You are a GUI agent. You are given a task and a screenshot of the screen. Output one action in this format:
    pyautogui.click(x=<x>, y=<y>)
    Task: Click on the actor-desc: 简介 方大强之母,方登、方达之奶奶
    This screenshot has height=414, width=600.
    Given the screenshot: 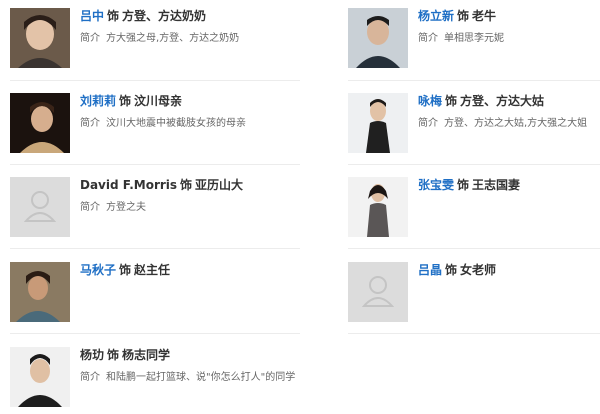 What is the action you would take?
    pyautogui.click(x=160, y=38)
    